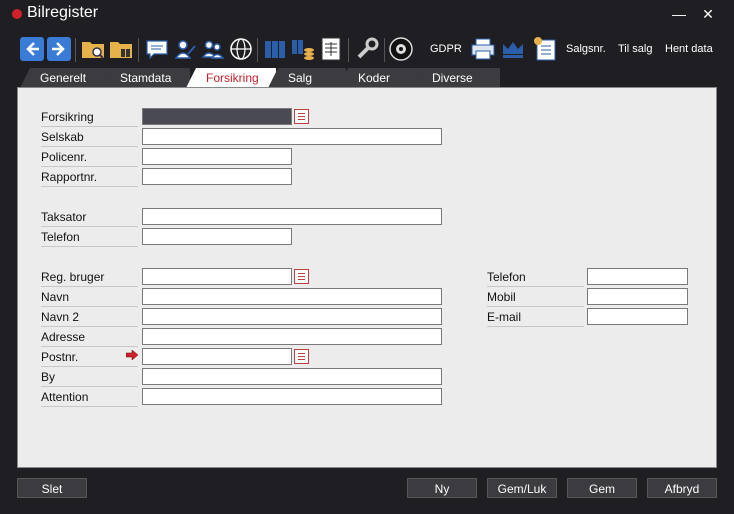 The image size is (734, 514). Describe the element at coordinates (89, 238) in the screenshot. I see `telefon-label: Telefon` at that location.